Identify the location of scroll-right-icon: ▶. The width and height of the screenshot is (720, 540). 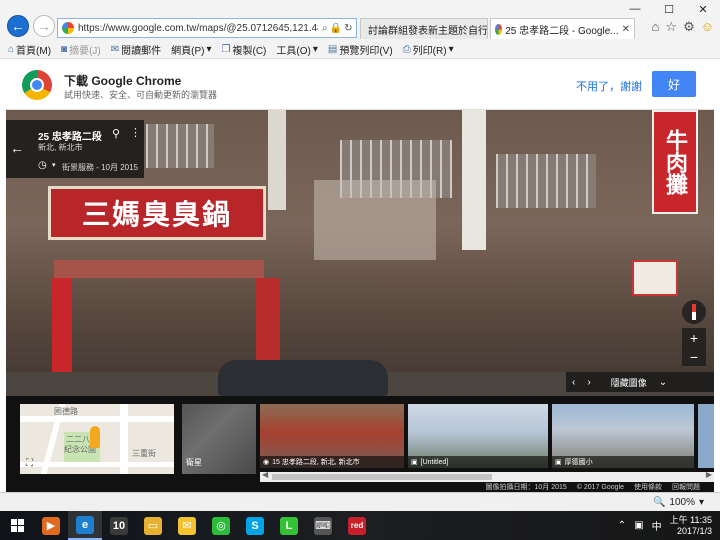
(709, 474).